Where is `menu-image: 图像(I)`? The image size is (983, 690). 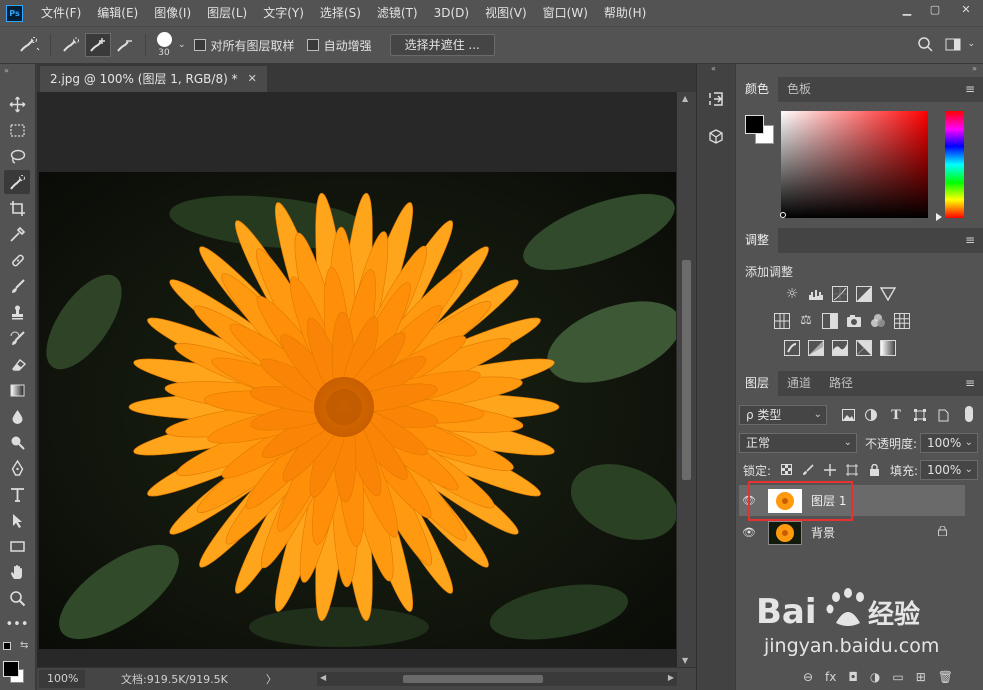 menu-image: 图像(I) is located at coordinates (172, 13).